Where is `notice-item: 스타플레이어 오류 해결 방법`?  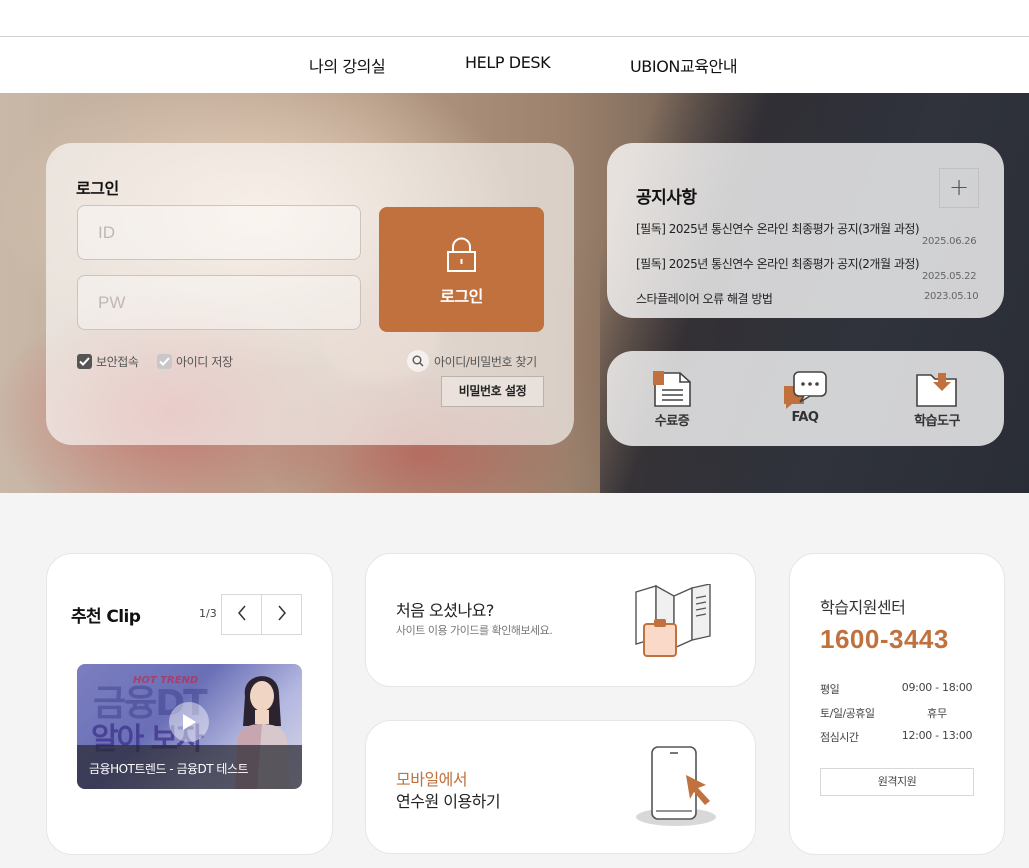 notice-item: 스타플레이어 오류 해결 방법 is located at coordinates (704, 298).